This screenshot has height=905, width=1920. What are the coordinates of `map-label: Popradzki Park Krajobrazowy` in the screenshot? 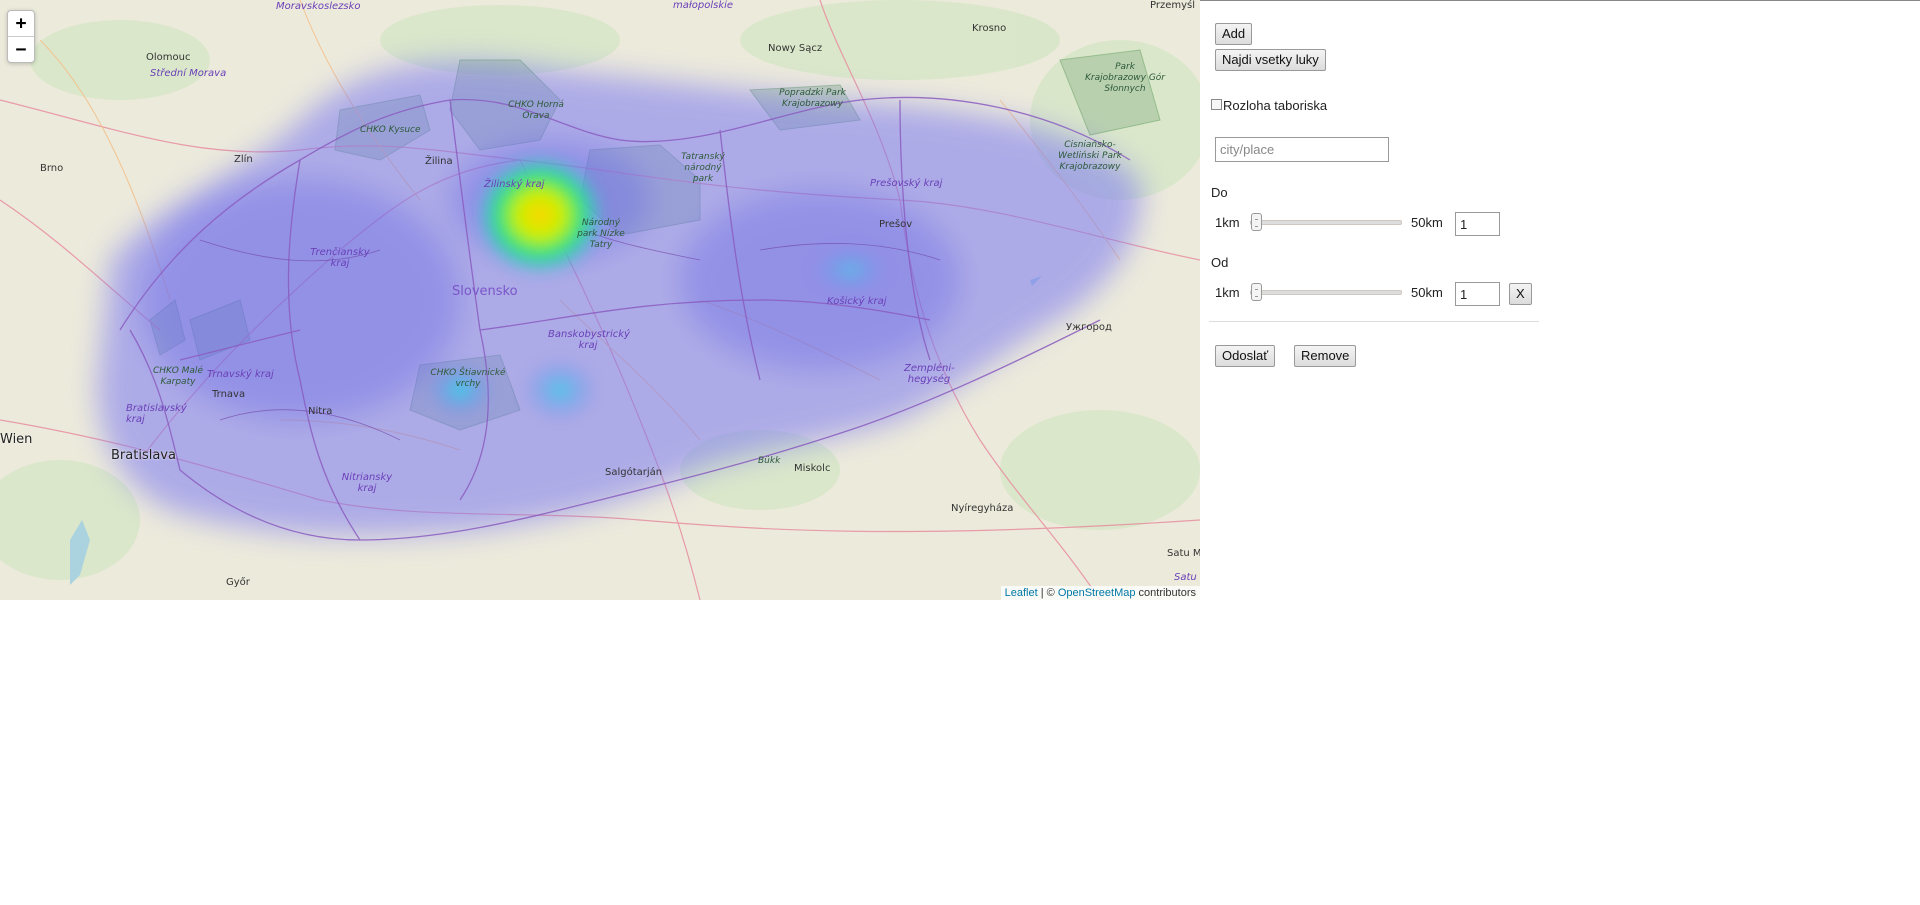 It's located at (812, 98).